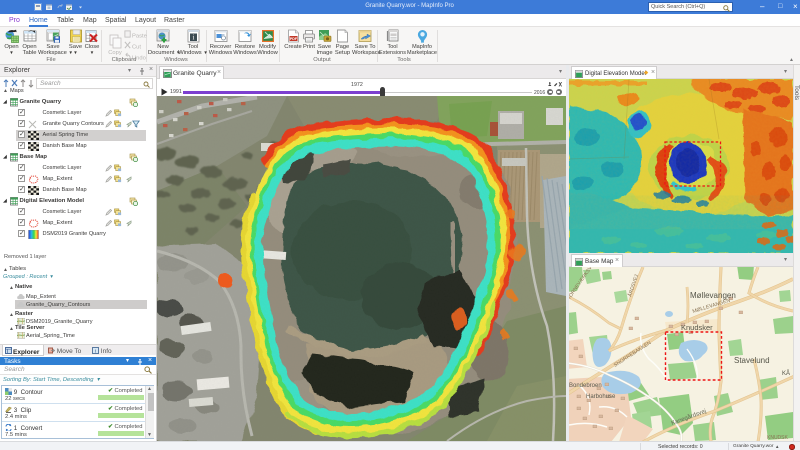 The width and height of the screenshot is (800, 450). What do you see at coordinates (752, 360) in the screenshot?
I see `svg-text: Stavelund` at bounding box center [752, 360].